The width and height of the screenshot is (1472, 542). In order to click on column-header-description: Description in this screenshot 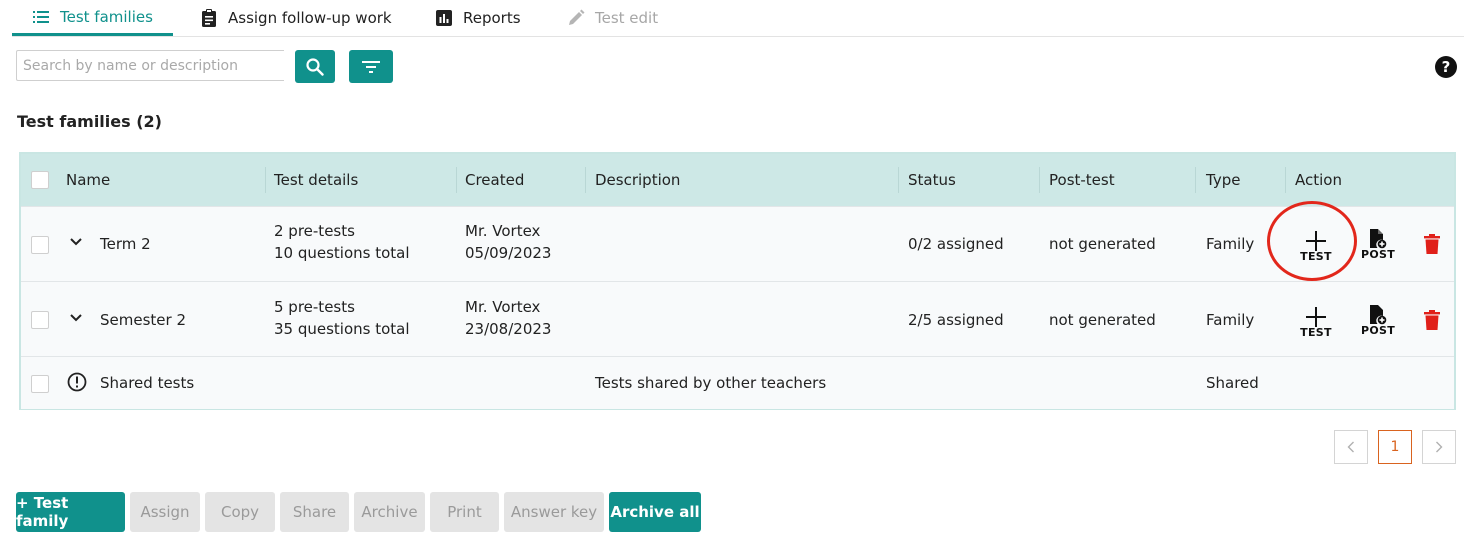, I will do `click(637, 180)`.